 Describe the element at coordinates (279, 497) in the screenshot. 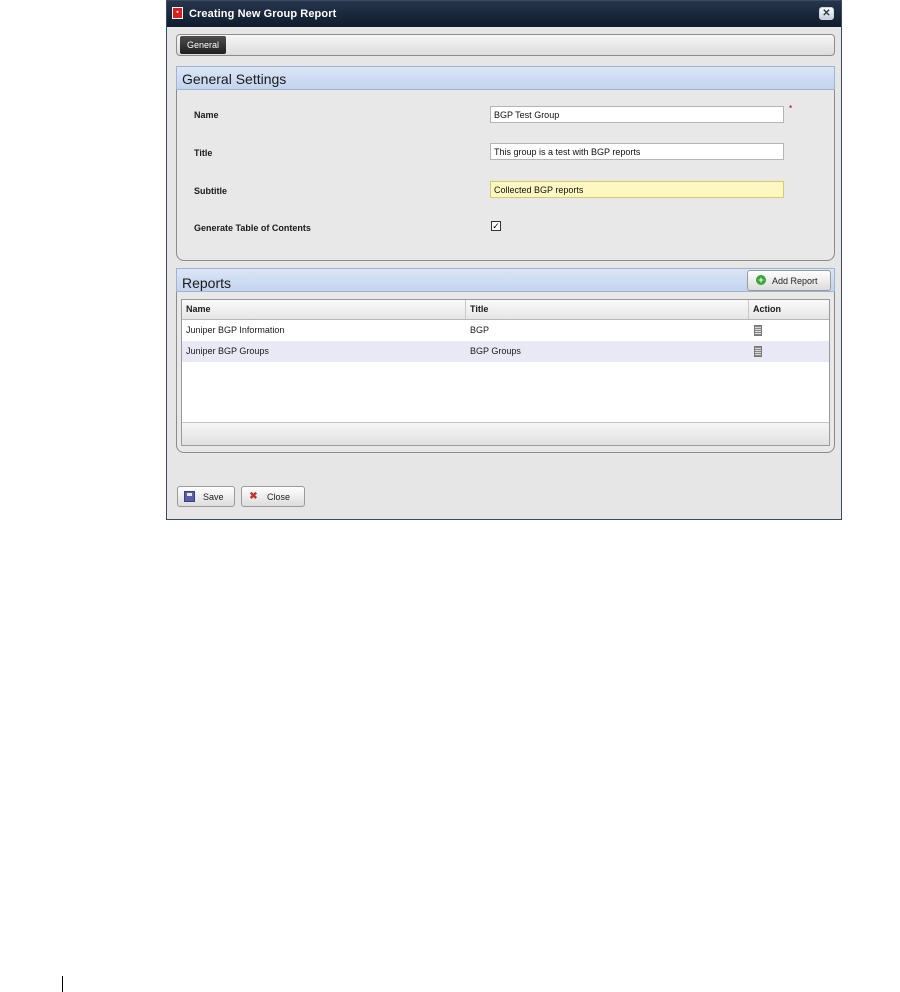

I see `close-label: Close` at that location.